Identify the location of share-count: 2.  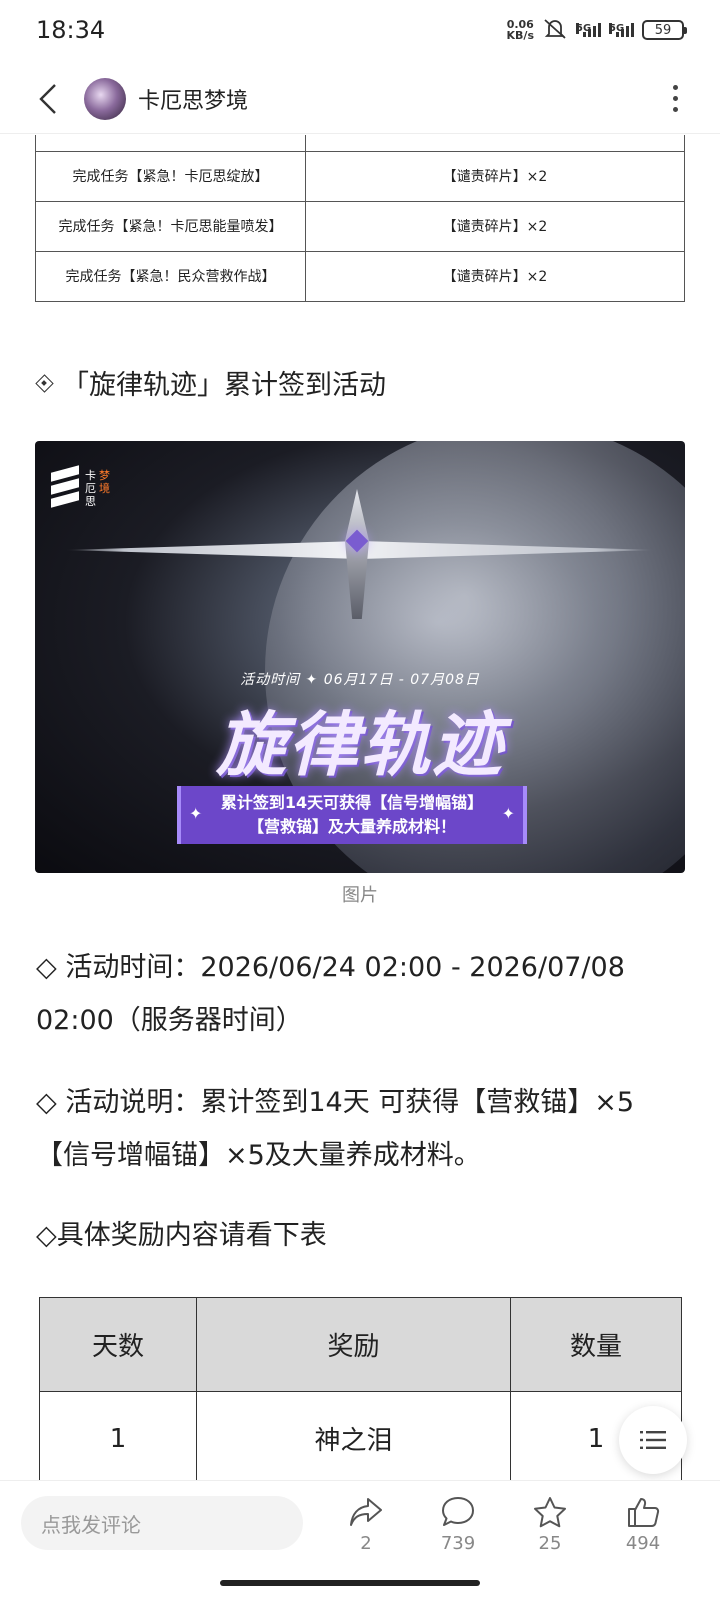
(366, 1543).